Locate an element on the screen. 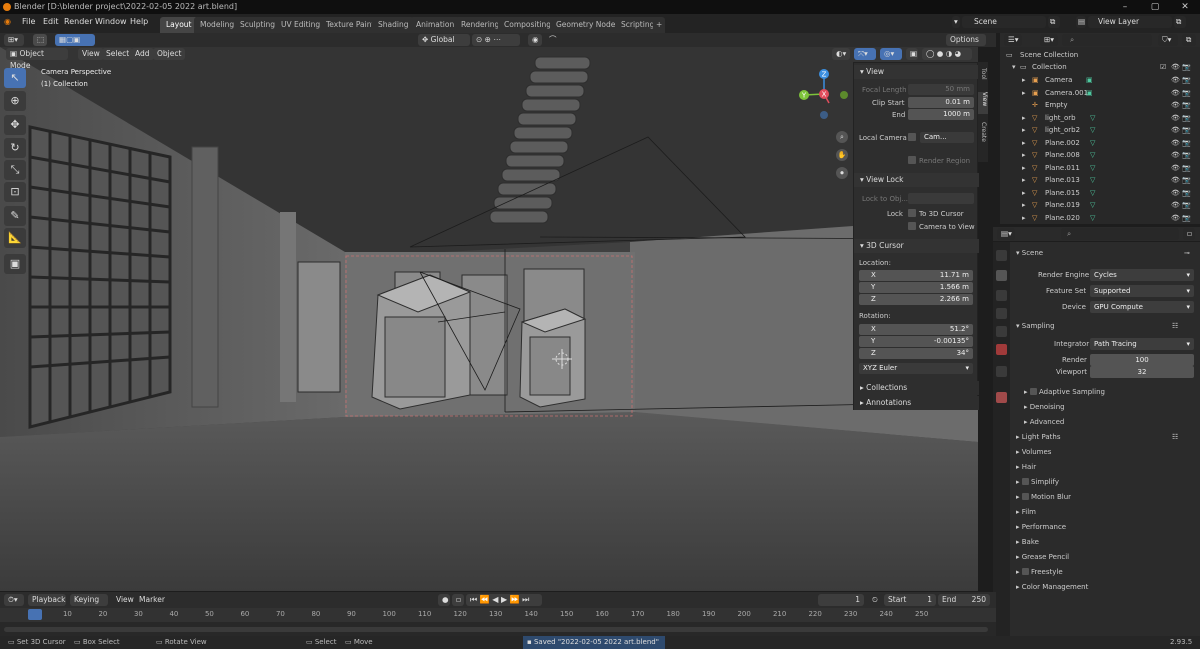 This screenshot has width=1200, height=649. timeline-body is located at coordinates (498, 629).